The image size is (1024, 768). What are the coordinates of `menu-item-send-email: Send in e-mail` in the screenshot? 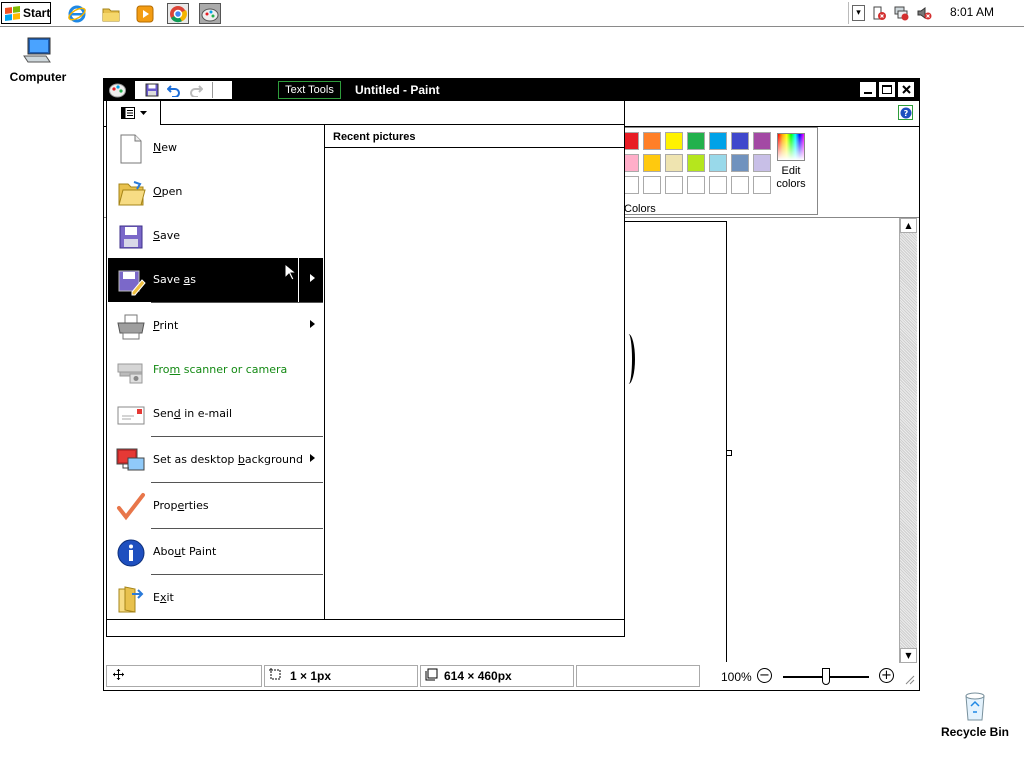 It's located at (215, 414).